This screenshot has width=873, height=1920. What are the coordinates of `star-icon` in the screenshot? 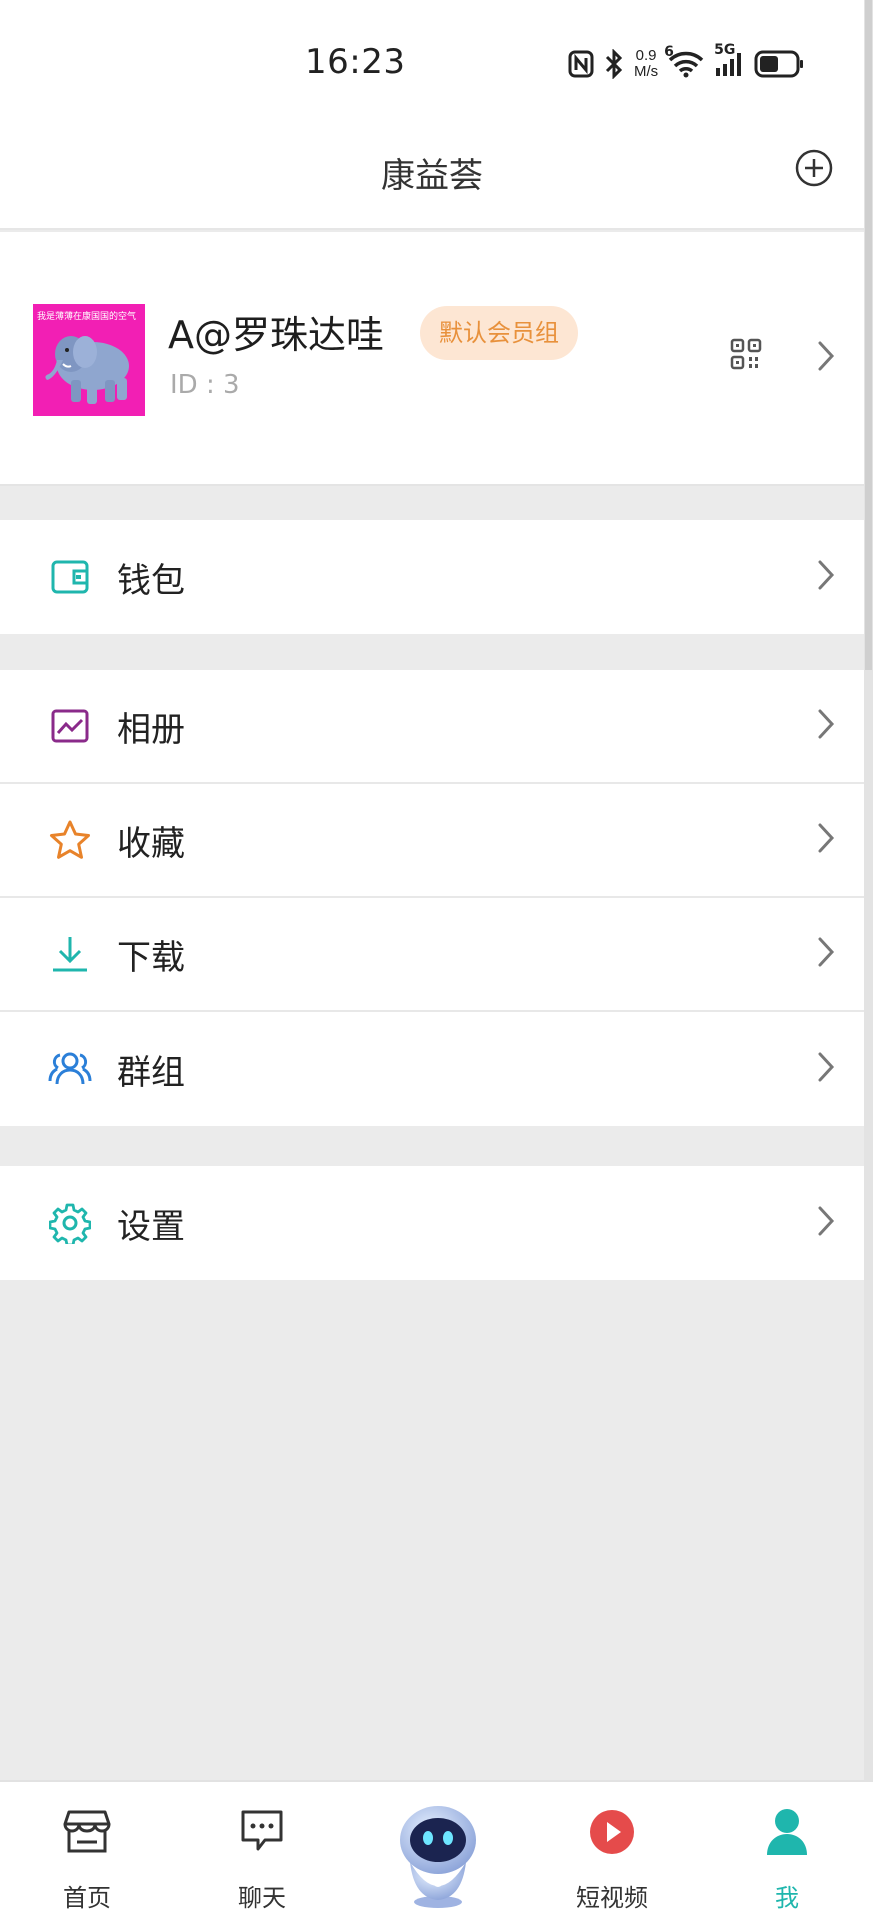 It's located at (70, 840).